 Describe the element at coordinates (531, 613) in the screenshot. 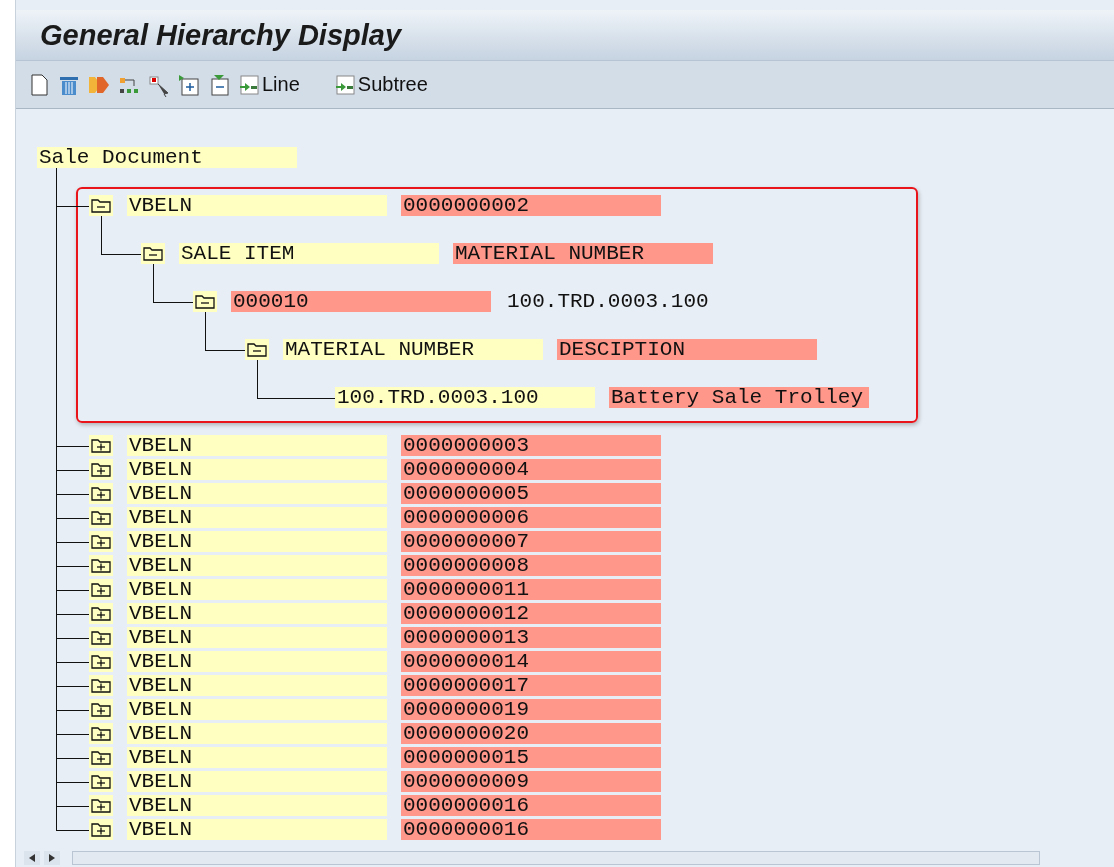

I see `node-field: 0000000012` at that location.